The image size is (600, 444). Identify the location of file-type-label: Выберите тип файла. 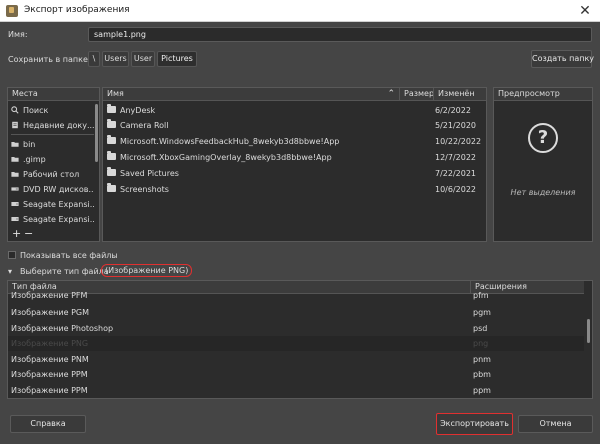
(64, 271).